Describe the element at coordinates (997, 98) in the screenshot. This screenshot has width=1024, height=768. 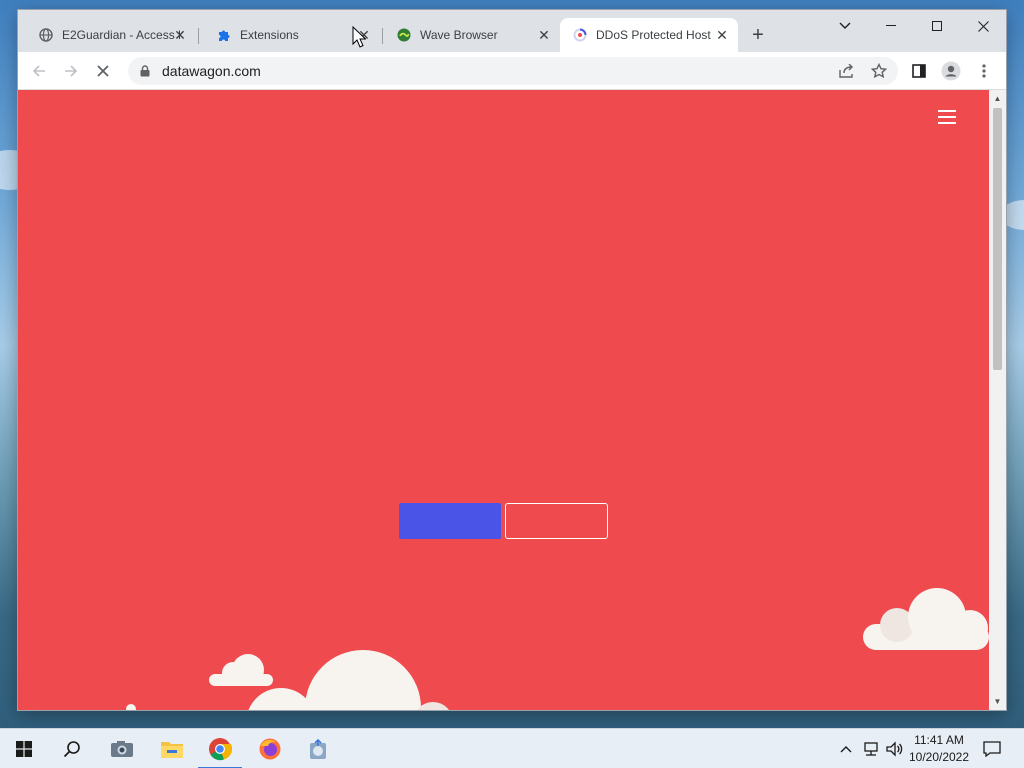
I see `scroll-up-arrow-icon: ▲` at that location.